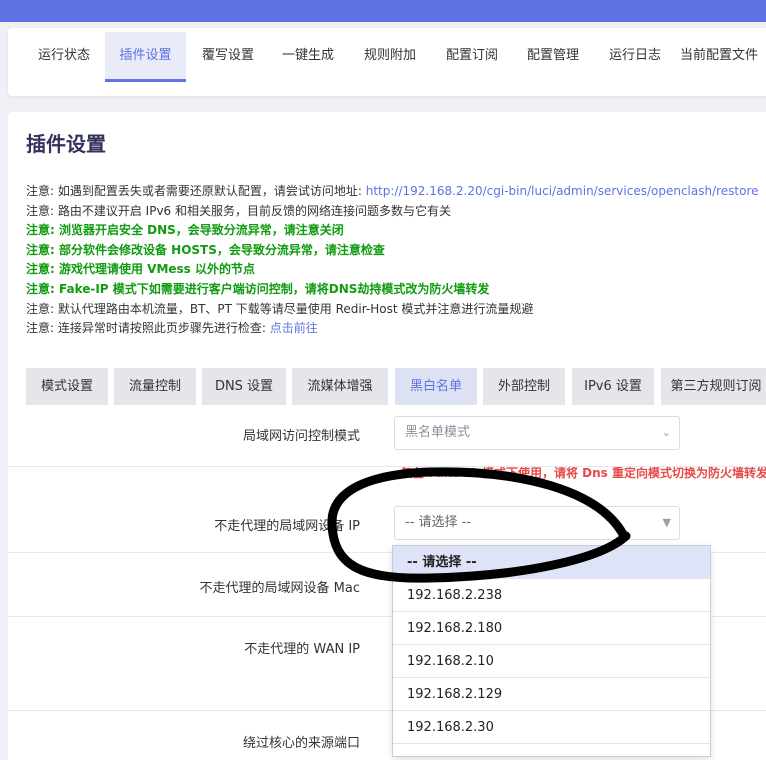 Image resolution: width=766 pixels, height=760 pixels. I want to click on nav-tab-override: 覆写设置, so click(228, 56).